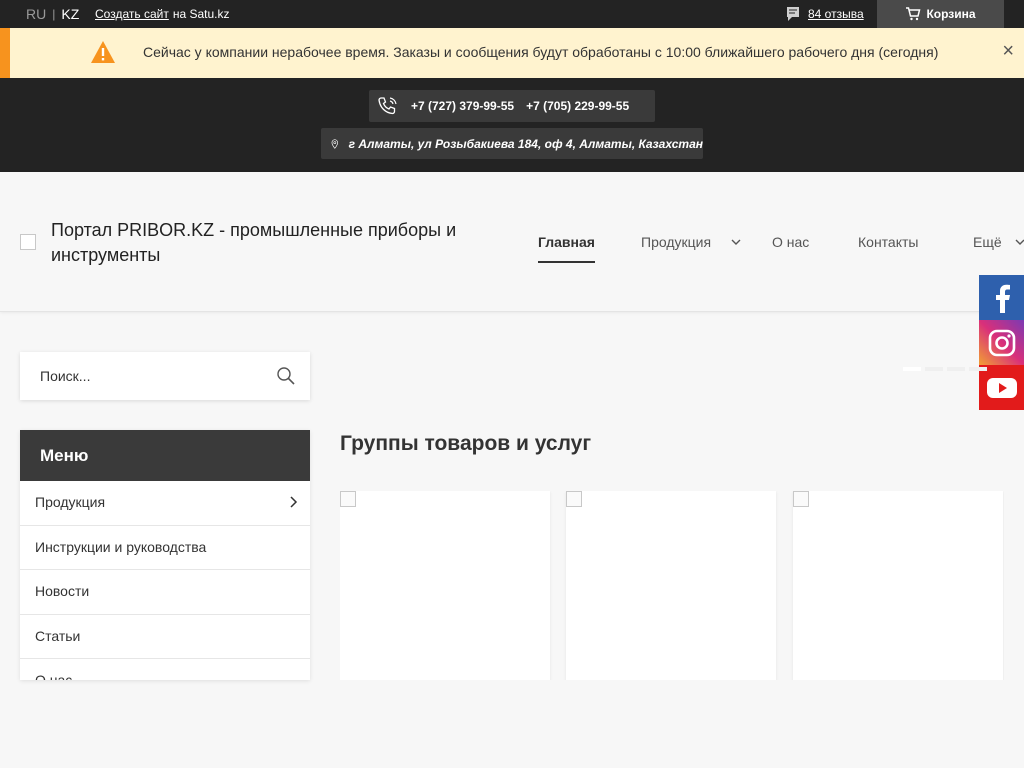 This screenshot has width=1024, height=768. Describe the element at coordinates (54, 676) in the screenshot. I see `menu-item-label: О нас` at that location.